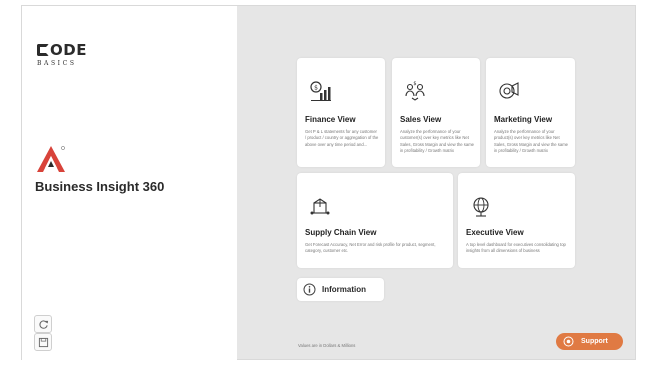 Image resolution: width=650 pixels, height=366 pixels. I want to click on support-headset-icon, so click(568, 341).